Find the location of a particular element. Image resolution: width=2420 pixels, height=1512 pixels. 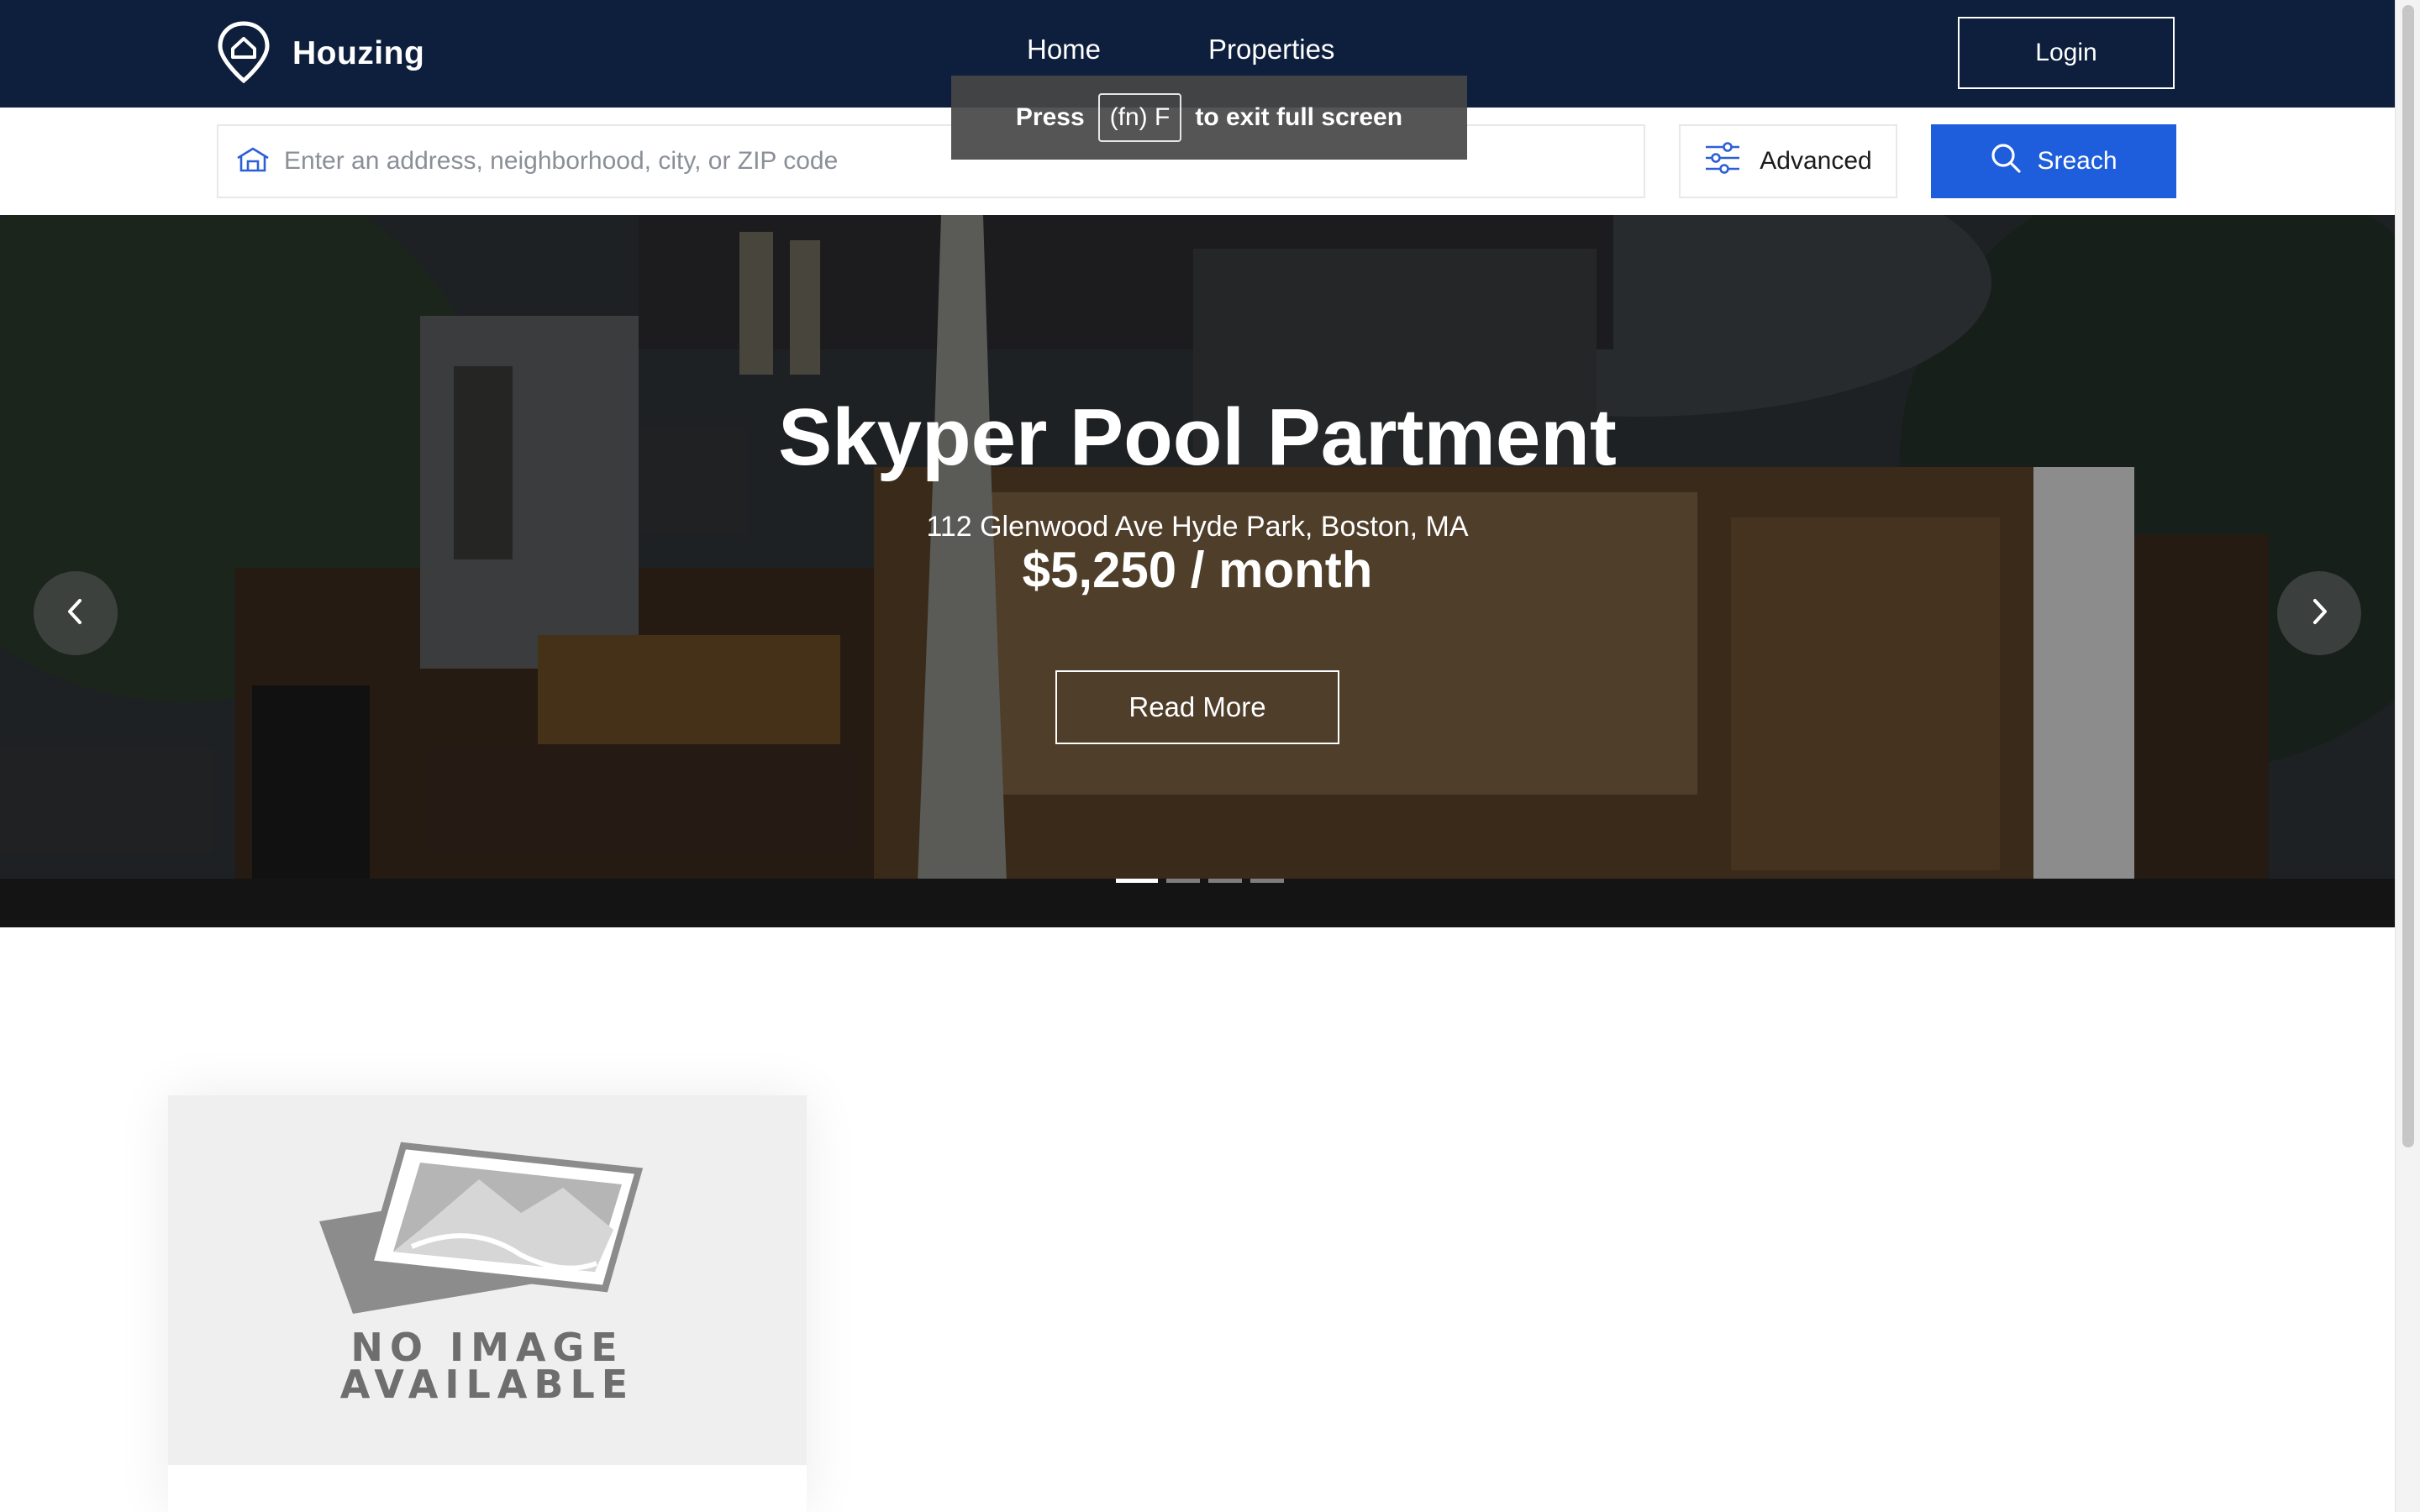

card-image-placeholder: NO IMAGE AVAILABLE is located at coordinates (487, 1280).